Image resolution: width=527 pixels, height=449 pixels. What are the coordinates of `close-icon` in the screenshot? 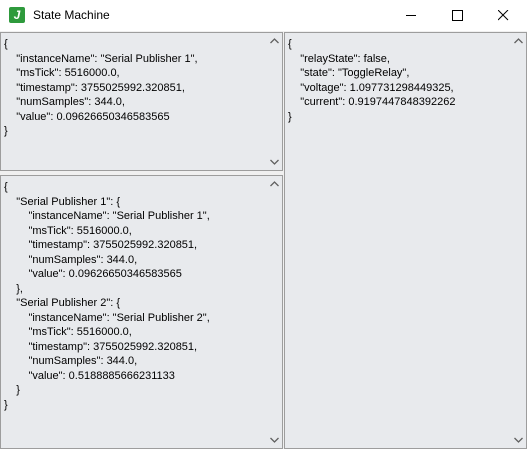 It's located at (503, 15).